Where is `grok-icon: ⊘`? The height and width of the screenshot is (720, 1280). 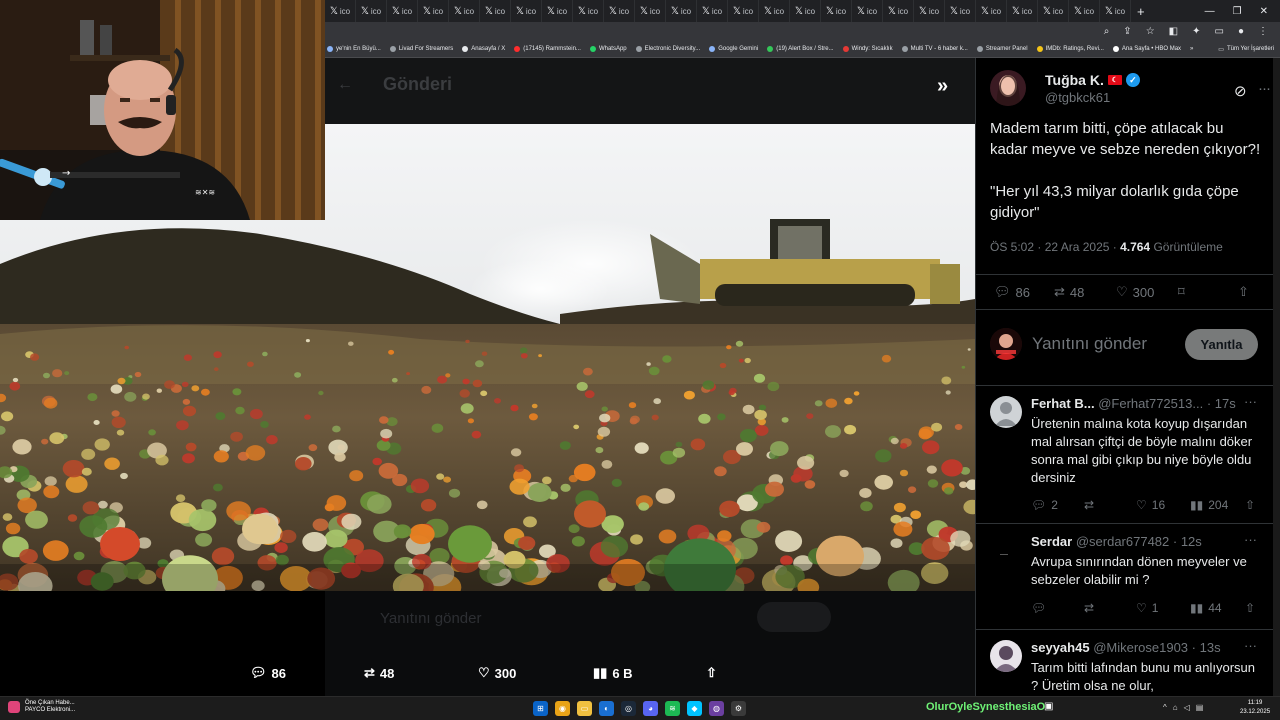
grok-icon: ⊘ is located at coordinates (1240, 91).